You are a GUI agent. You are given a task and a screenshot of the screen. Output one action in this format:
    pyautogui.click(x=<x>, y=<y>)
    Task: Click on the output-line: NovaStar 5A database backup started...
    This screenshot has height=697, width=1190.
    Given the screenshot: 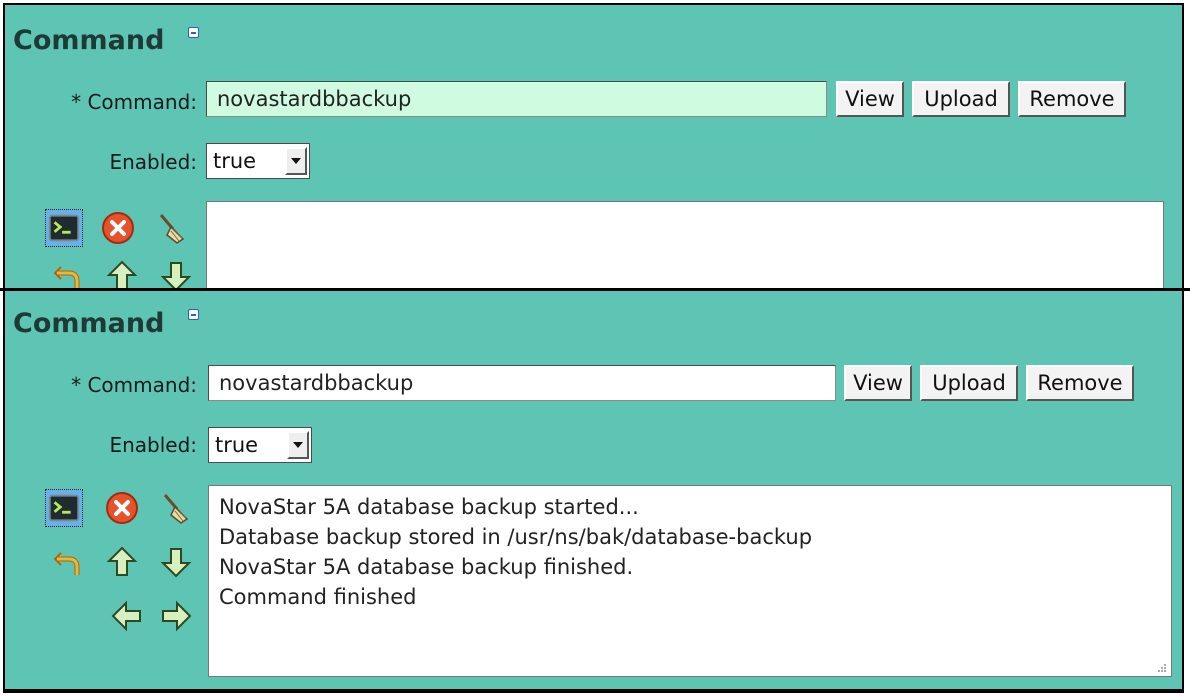 What is the action you would take?
    pyautogui.click(x=429, y=507)
    